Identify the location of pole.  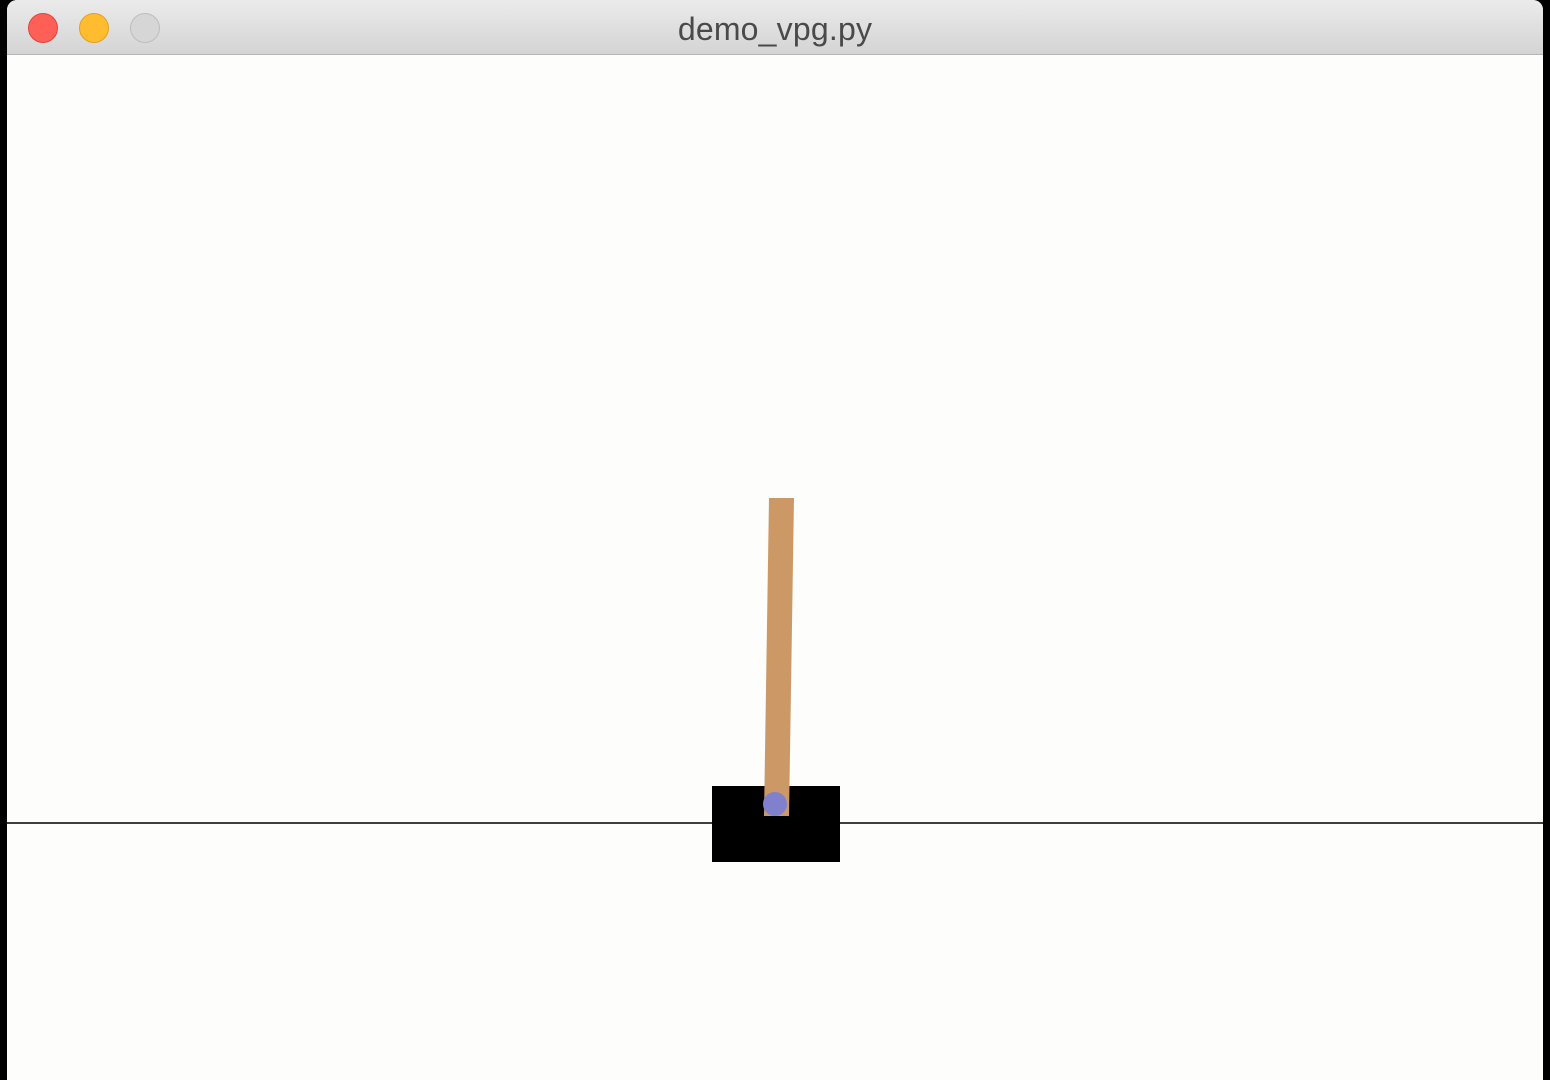
(779, 657).